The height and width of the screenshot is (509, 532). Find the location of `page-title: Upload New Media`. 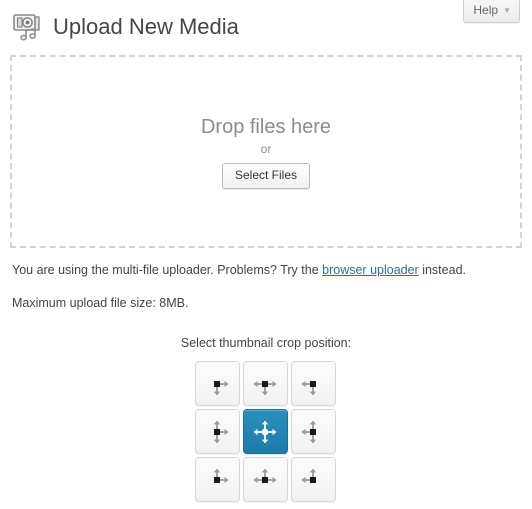

page-title: Upload New Media is located at coordinates (146, 26).